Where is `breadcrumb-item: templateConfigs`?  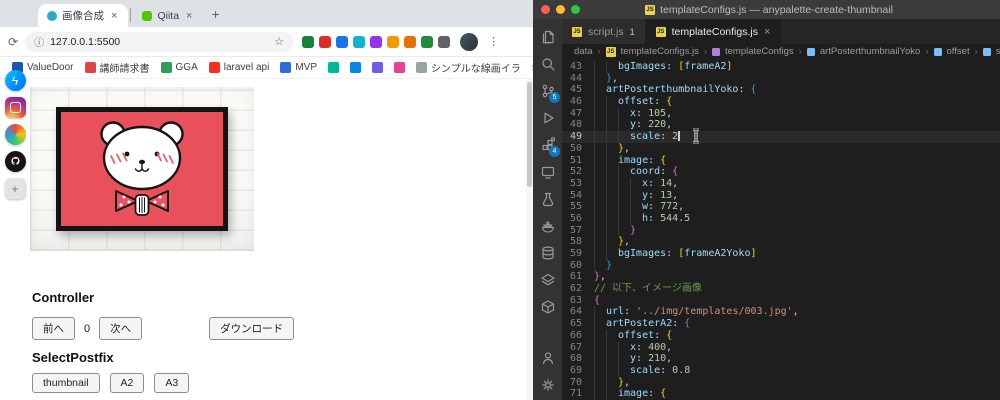
breadcrumb-item: templateConfigs is located at coordinates (759, 51).